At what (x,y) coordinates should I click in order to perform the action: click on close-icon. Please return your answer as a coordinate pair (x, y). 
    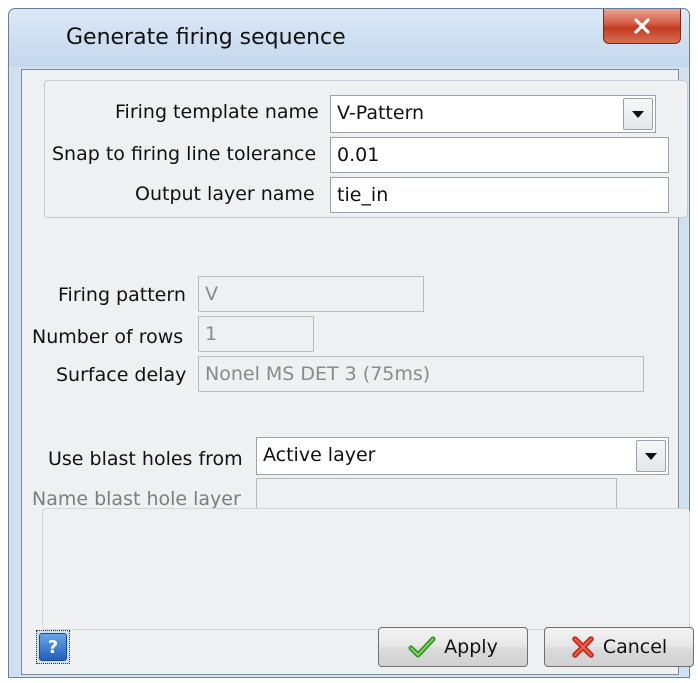
    Looking at the image, I should click on (642, 26).